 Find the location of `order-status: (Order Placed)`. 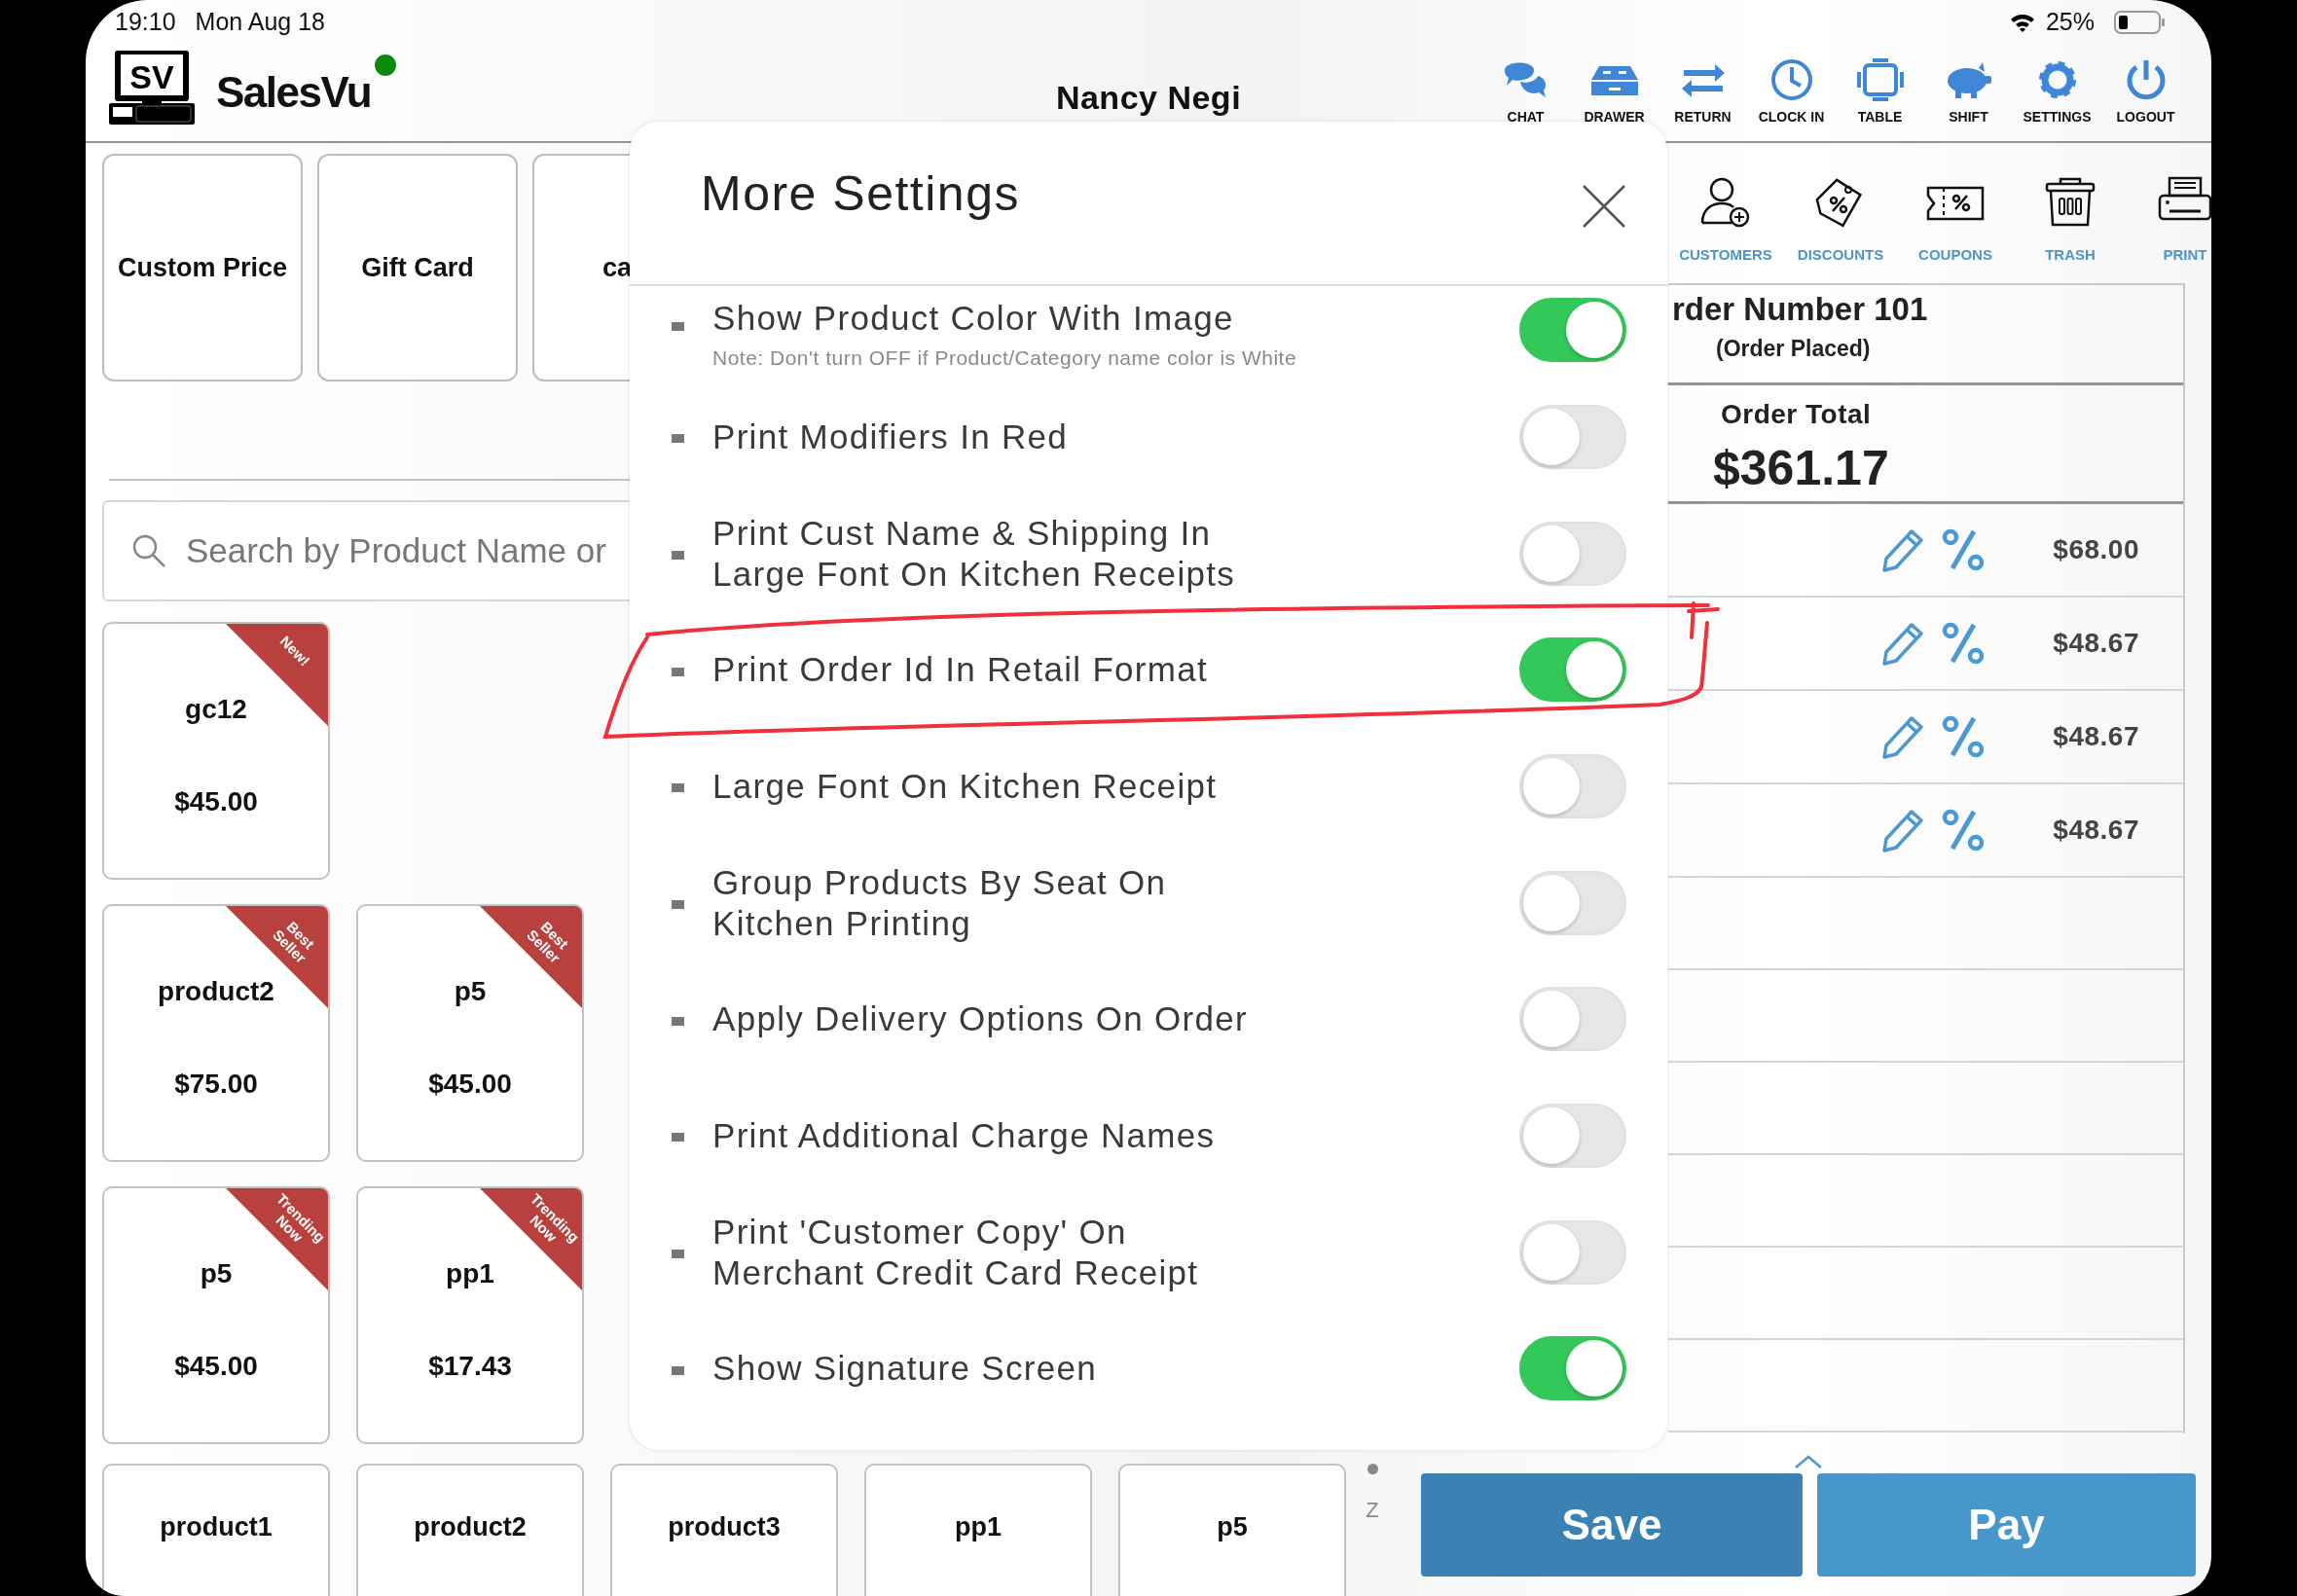

order-status: (Order Placed) is located at coordinates (1794, 349).